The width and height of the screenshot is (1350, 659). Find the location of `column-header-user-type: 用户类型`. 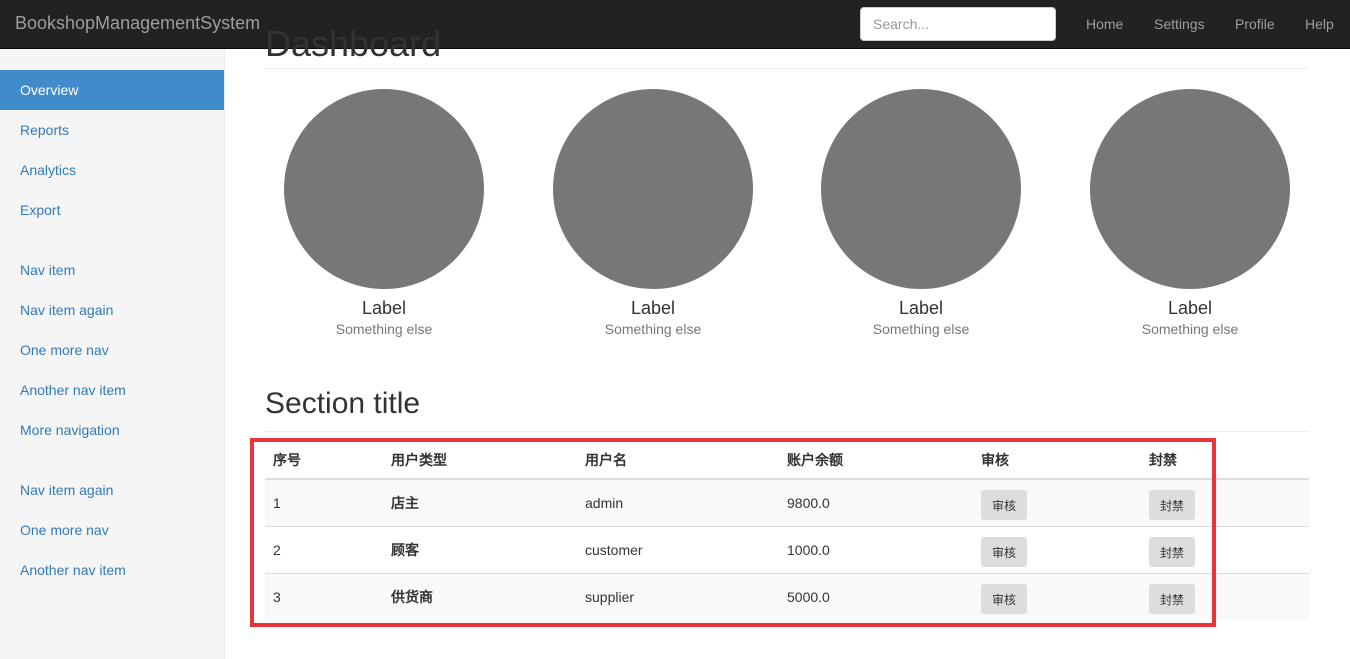

column-header-user-type: 用户类型 is located at coordinates (480, 461).